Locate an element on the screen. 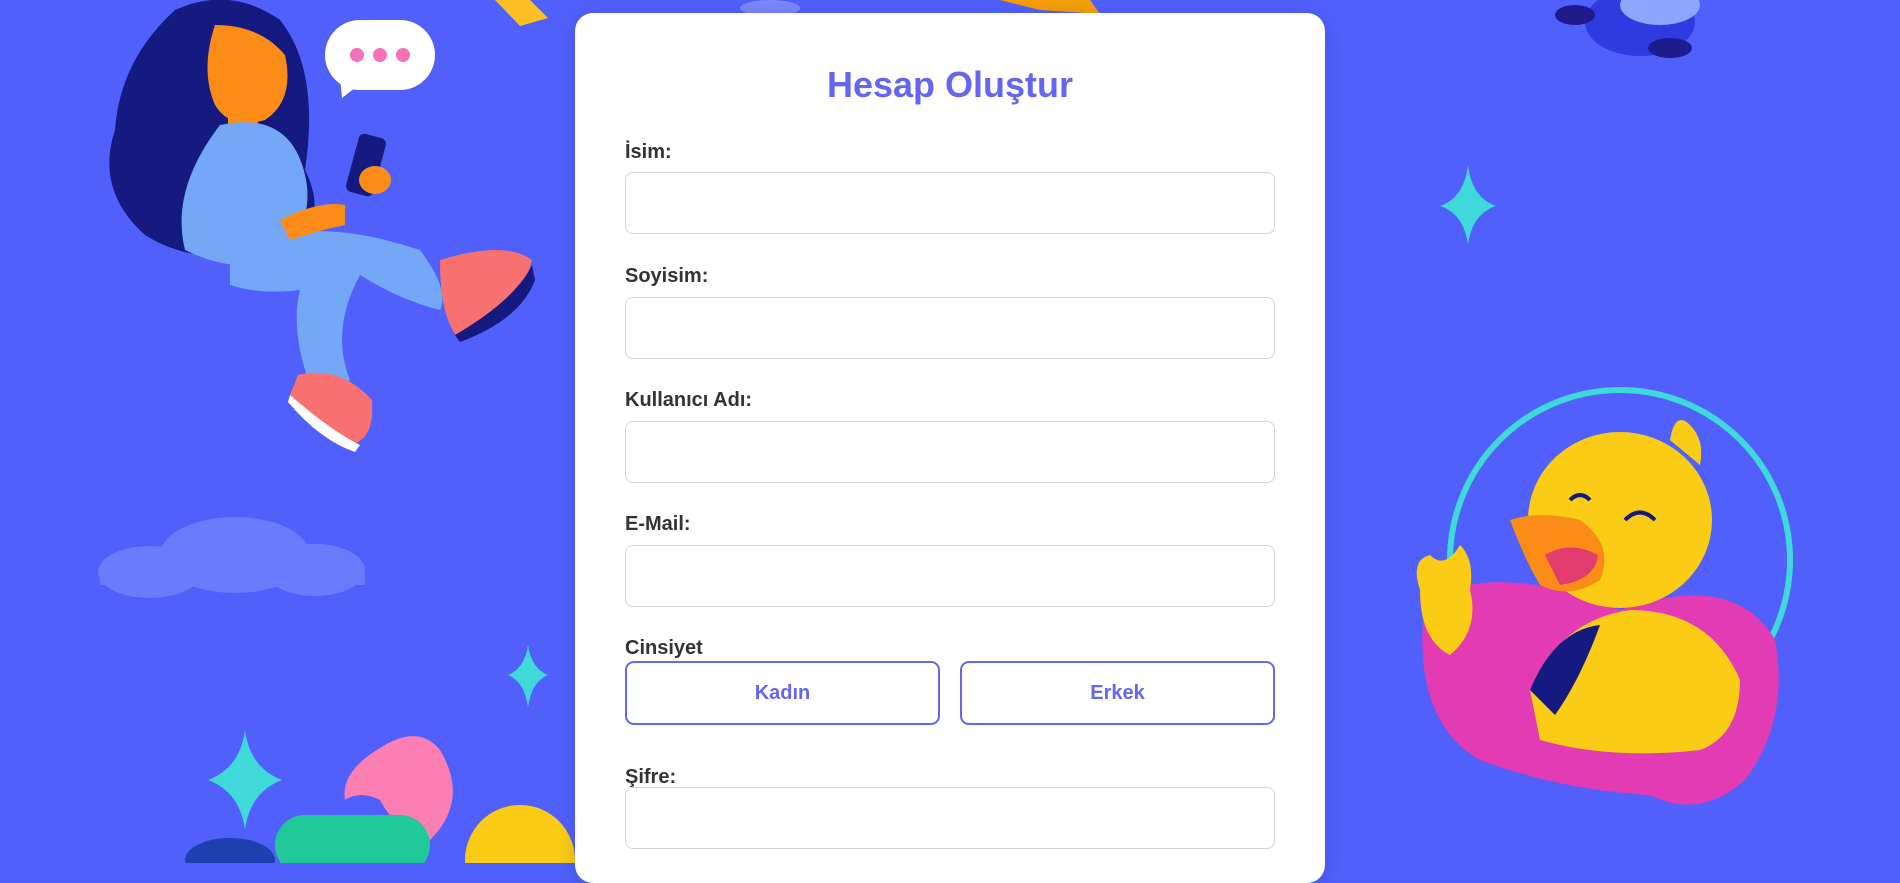  last-name-input is located at coordinates (950, 328).